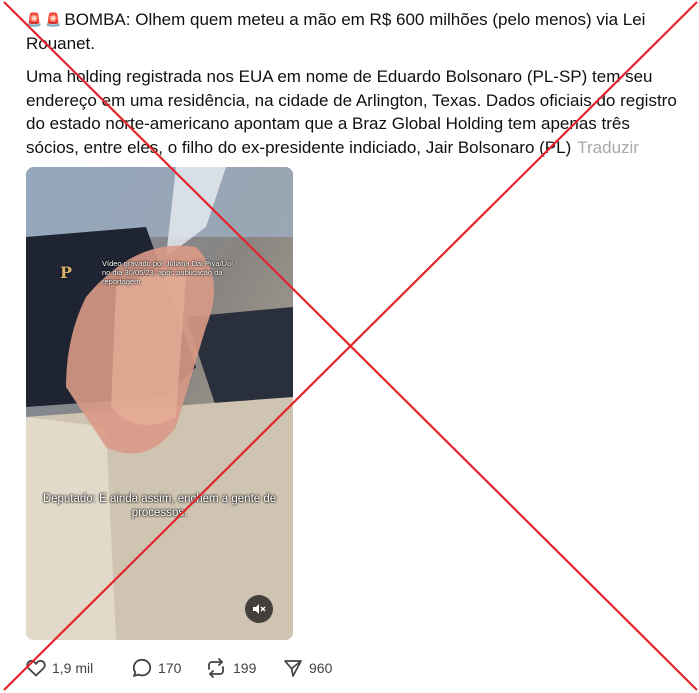  I want to click on muted-speaker-icon, so click(259, 609).